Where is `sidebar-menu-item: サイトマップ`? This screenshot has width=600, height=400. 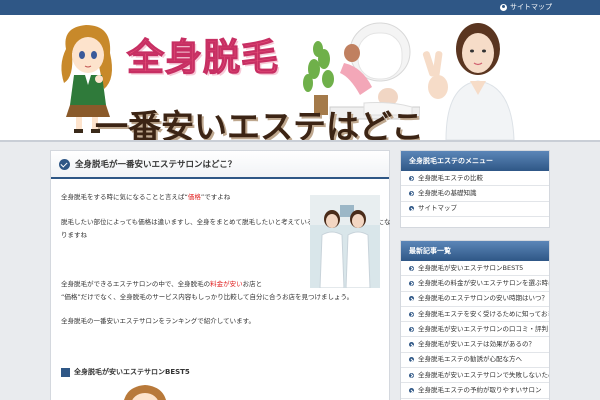
sidebar-menu-item: サイトマップ is located at coordinates (475, 209).